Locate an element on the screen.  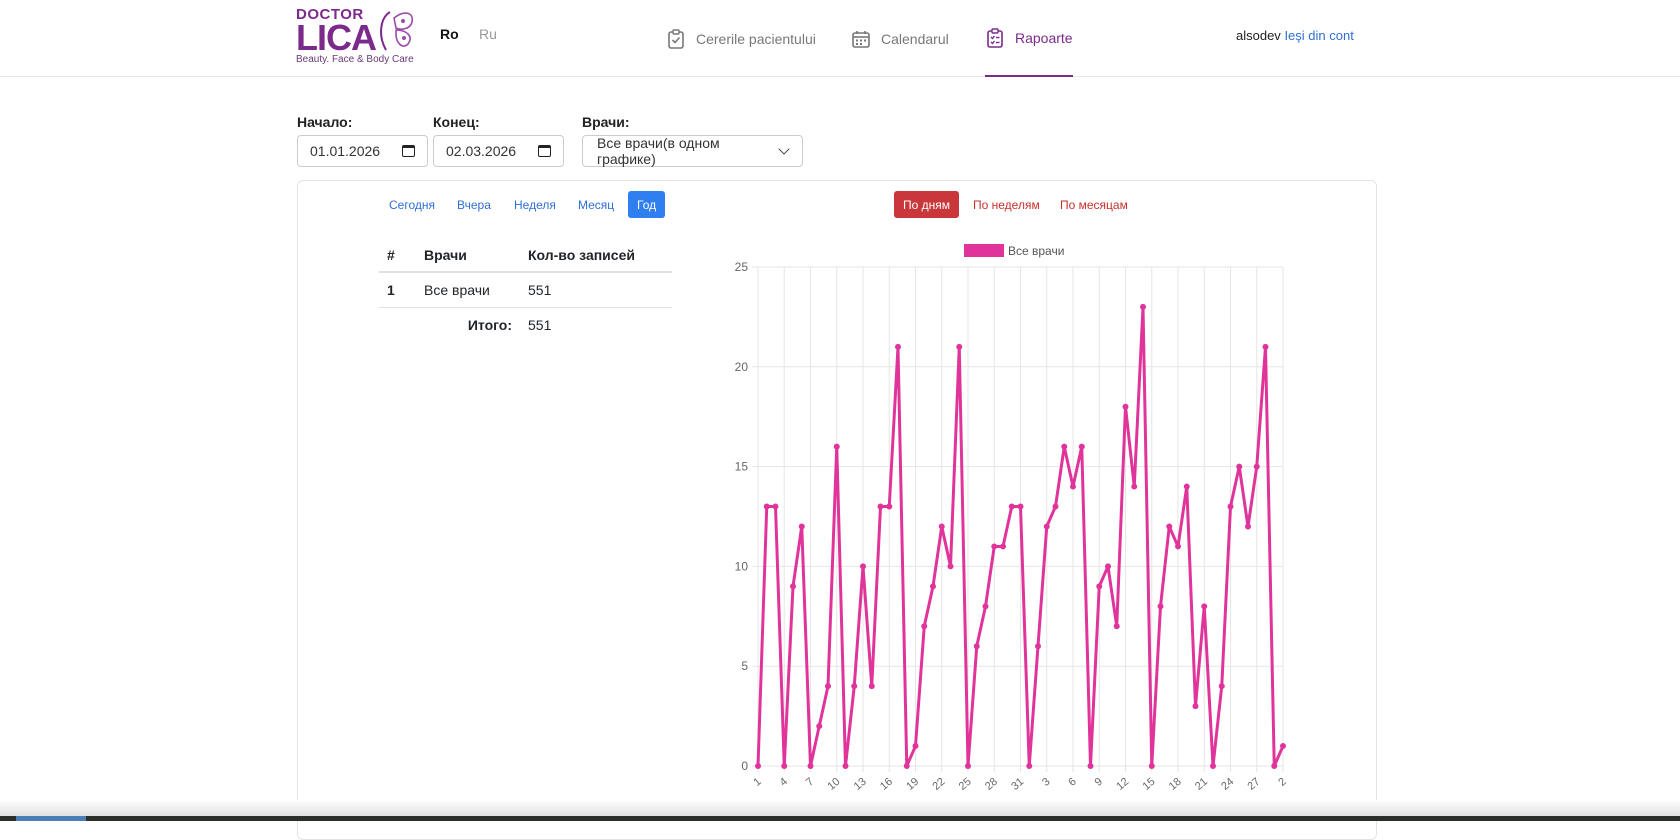
table-header-row: # Врачи Кол-во записей is located at coordinates (525, 256).